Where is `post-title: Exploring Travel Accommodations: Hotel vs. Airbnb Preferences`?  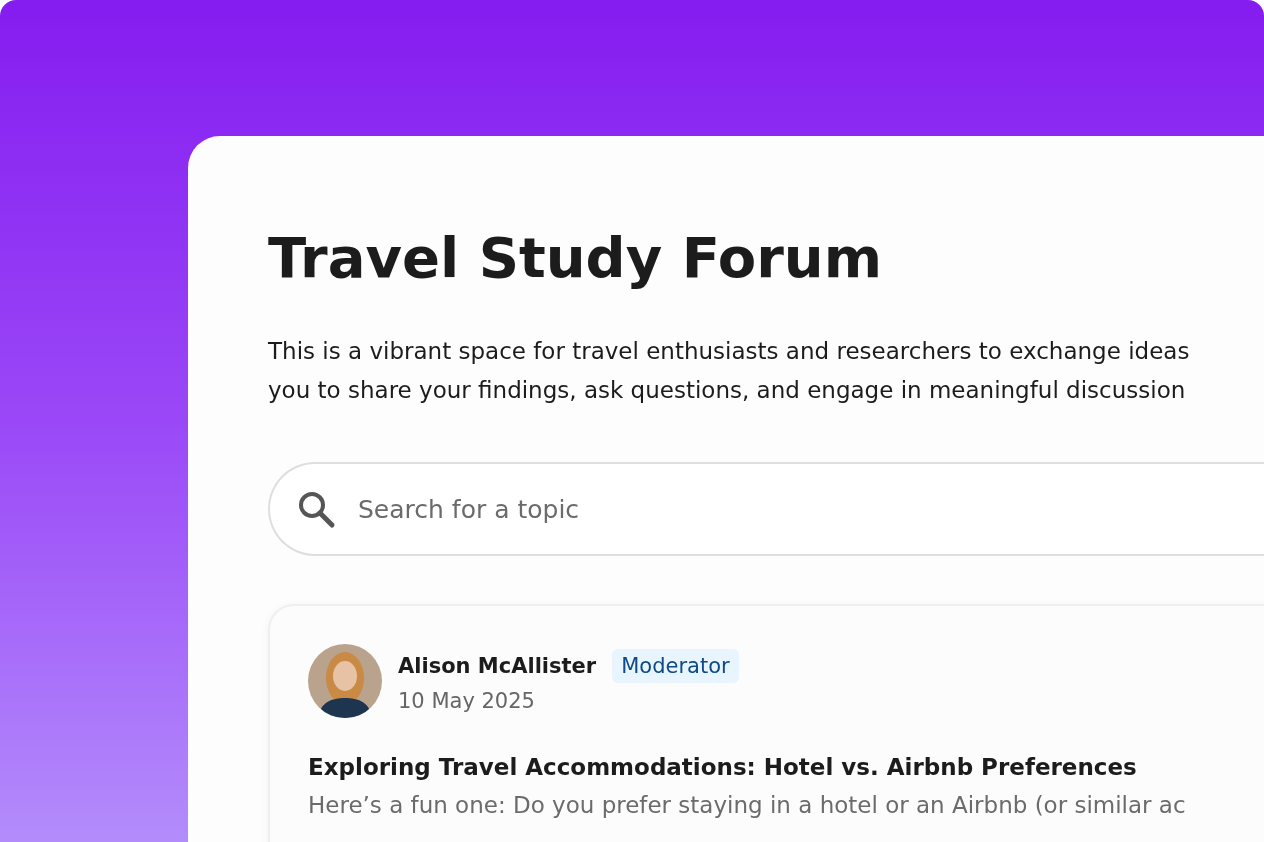
post-title: Exploring Travel Accommodations: Hotel vs. Airbnb Preferences is located at coordinates (786, 767).